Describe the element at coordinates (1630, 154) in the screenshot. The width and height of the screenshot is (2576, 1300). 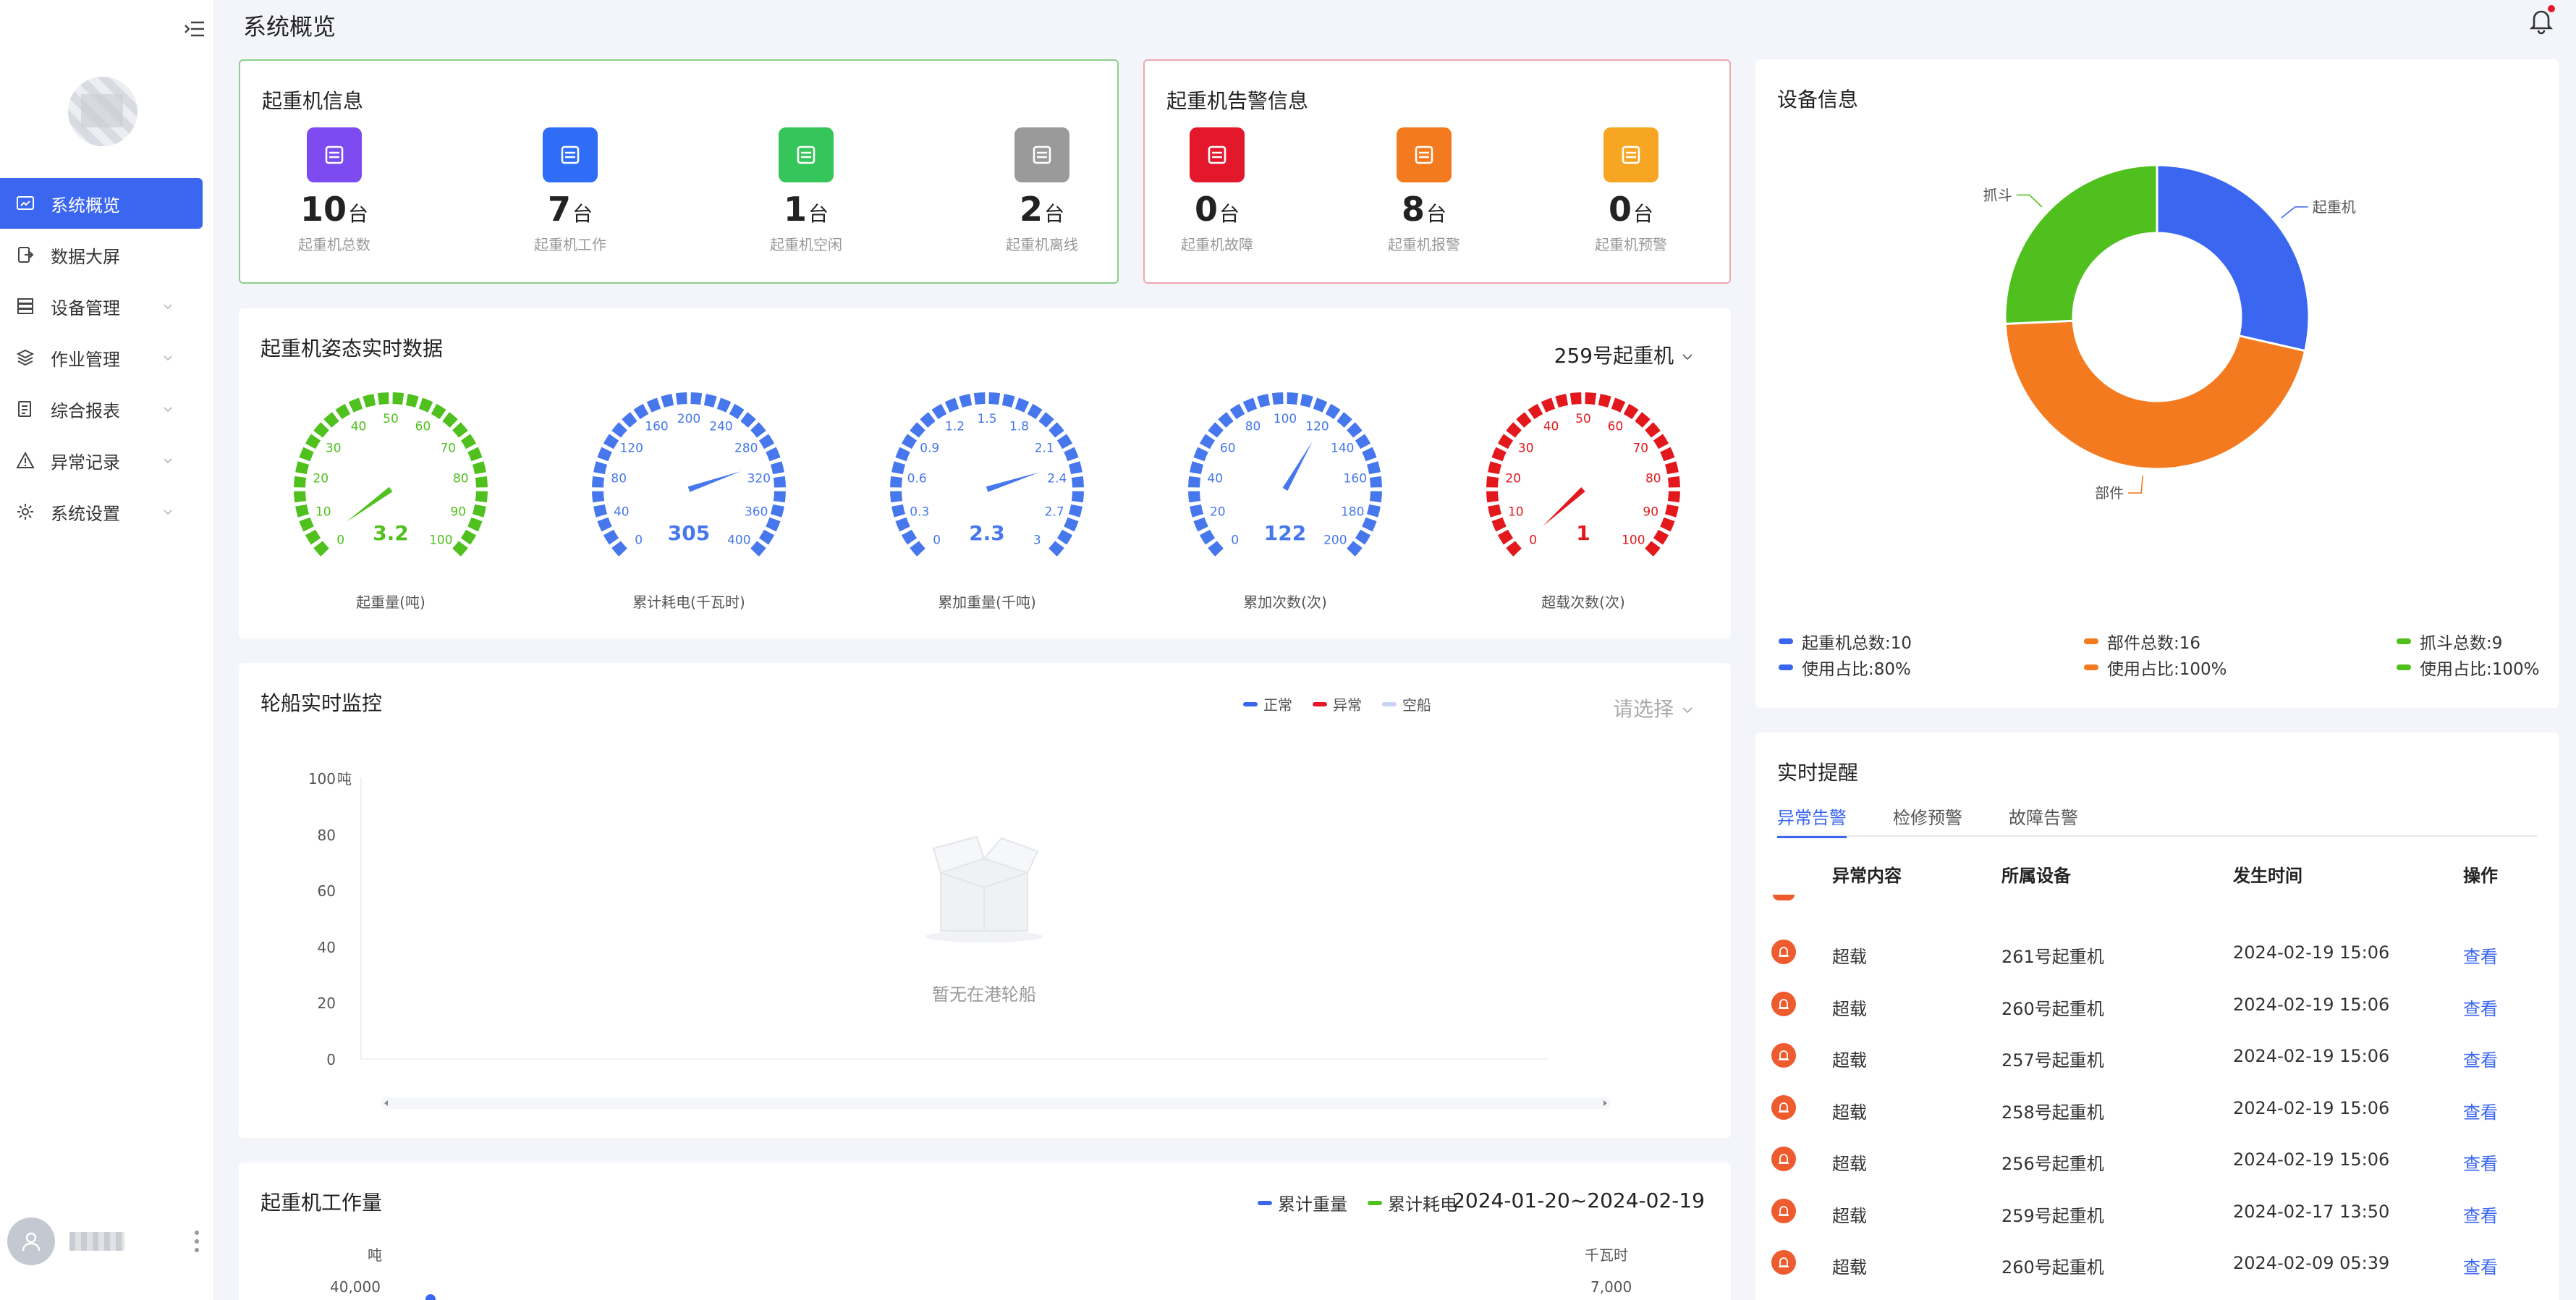
I see `bell-warning-icon` at that location.